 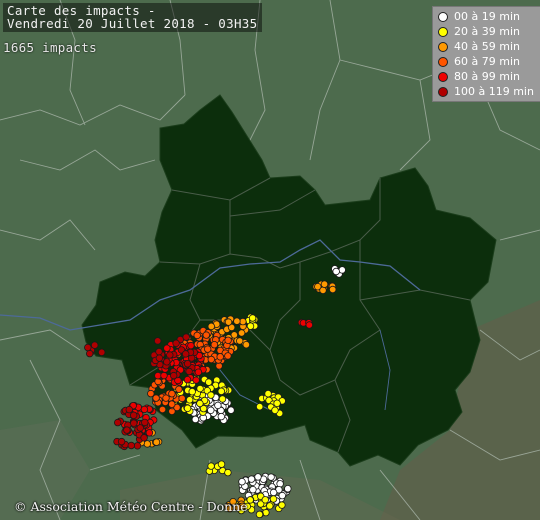 I want to click on legend-item: 80 à 99 min, so click(x=488, y=76).